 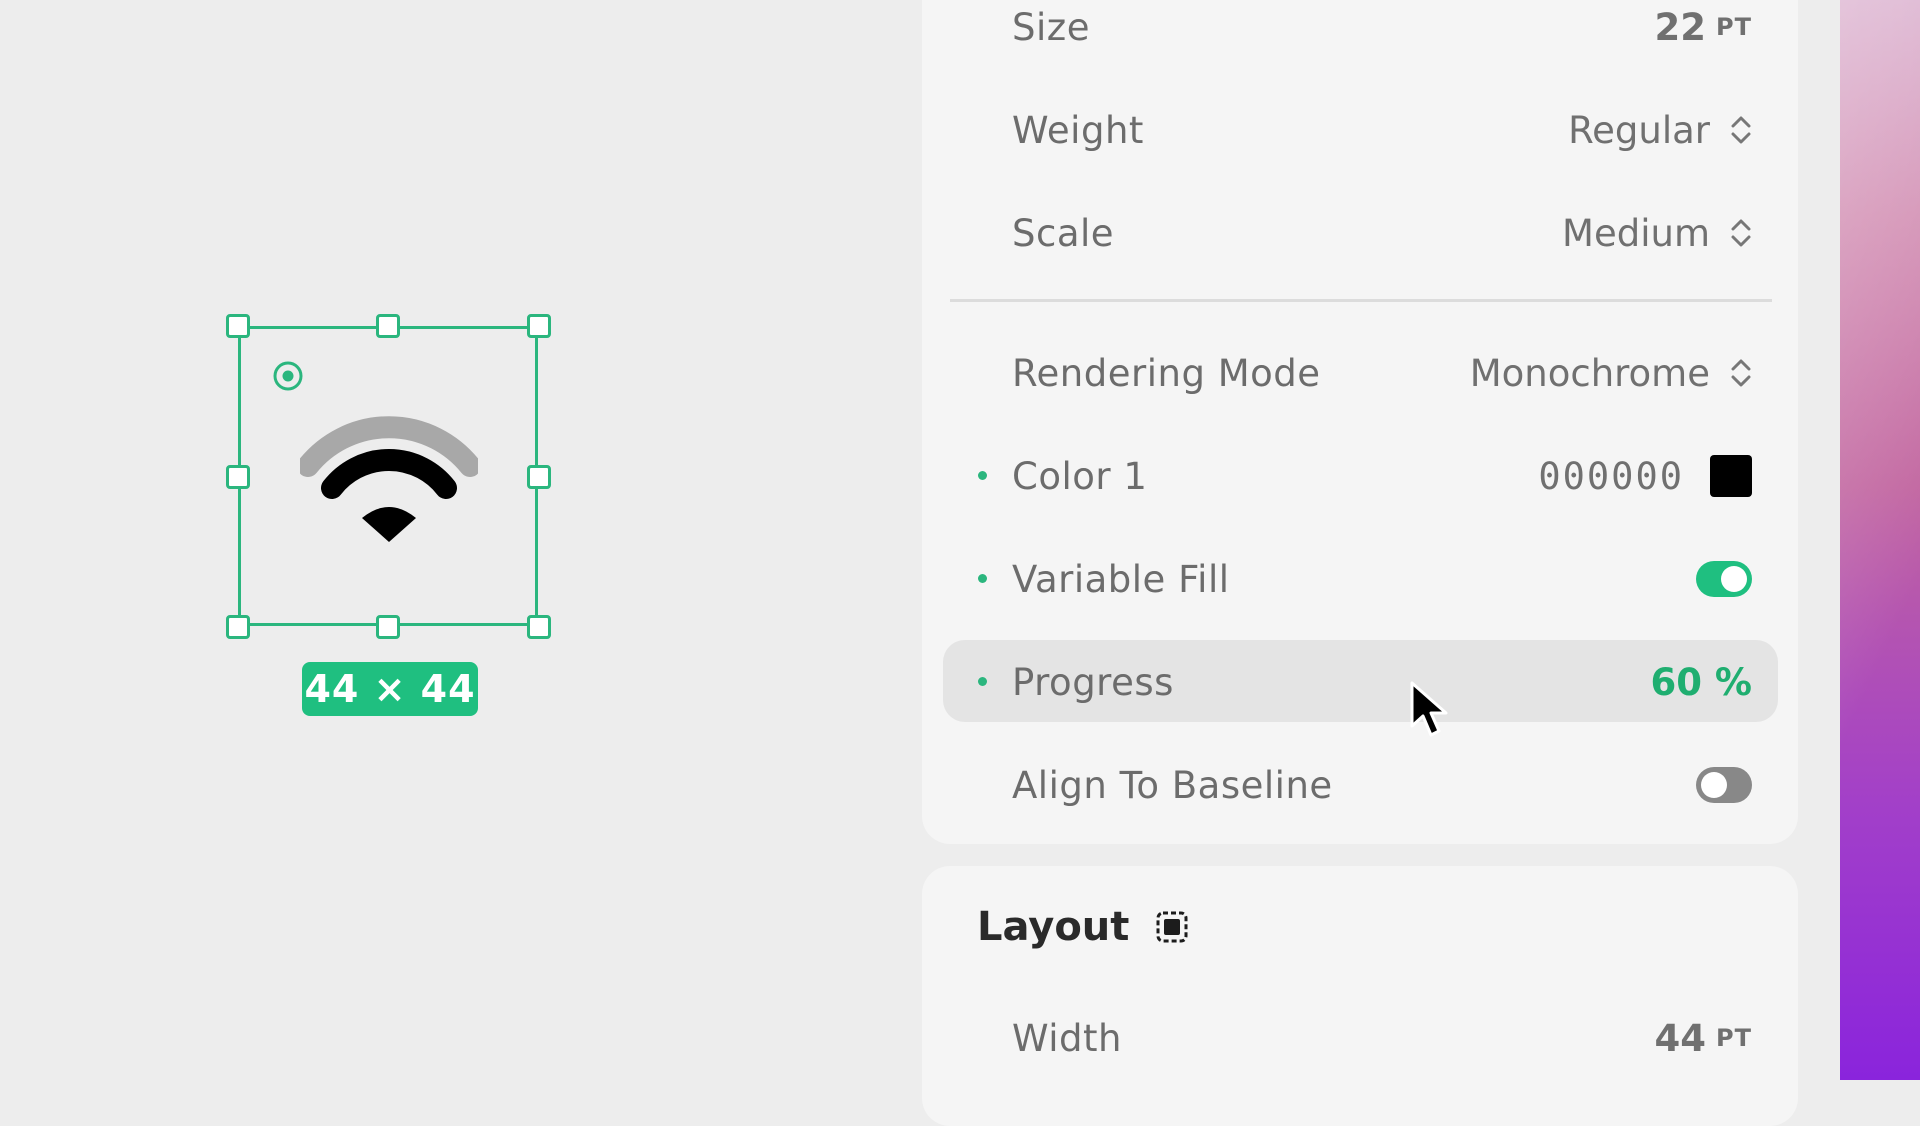 I want to click on width-row: Width 44 PT, so click(x=1382, y=1038).